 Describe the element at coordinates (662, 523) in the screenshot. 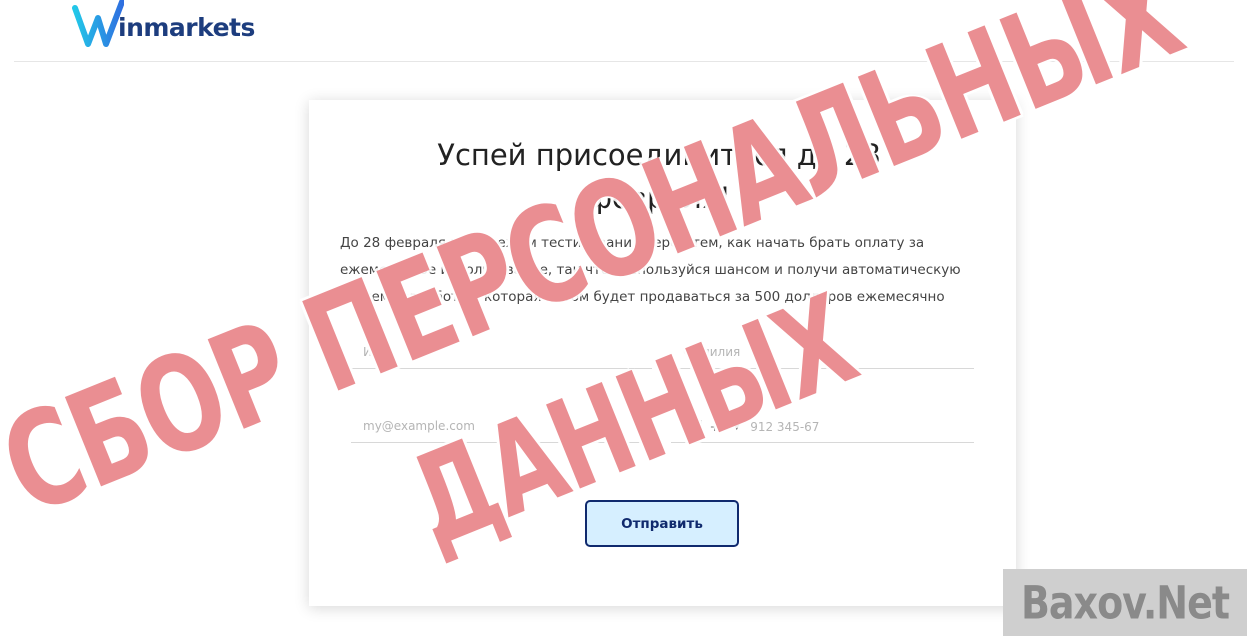

I see `submit-button: Отправить` at that location.